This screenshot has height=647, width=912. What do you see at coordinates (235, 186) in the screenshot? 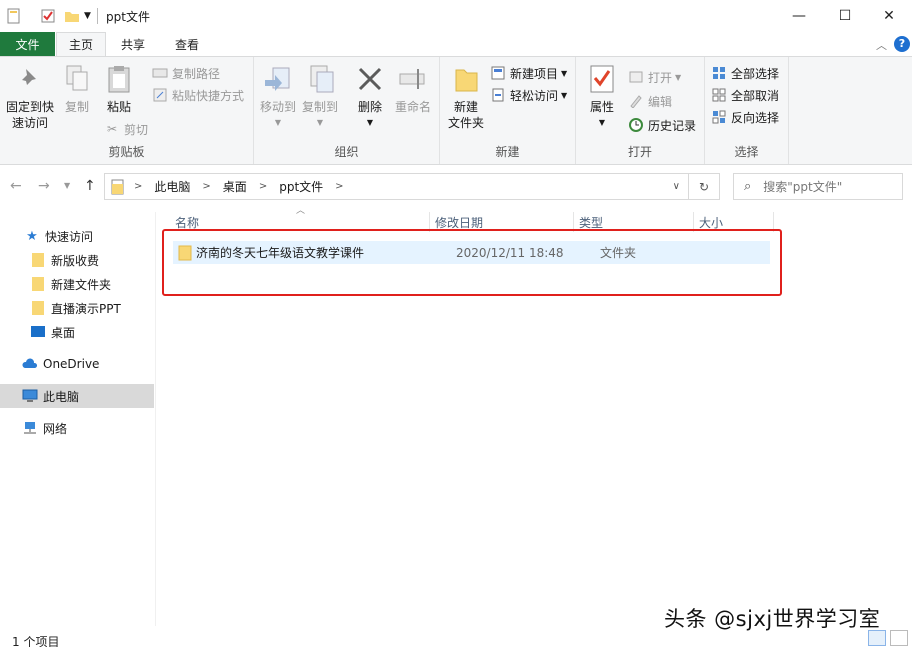
I see `breadcrumb-desktop: 桌面` at bounding box center [235, 186].